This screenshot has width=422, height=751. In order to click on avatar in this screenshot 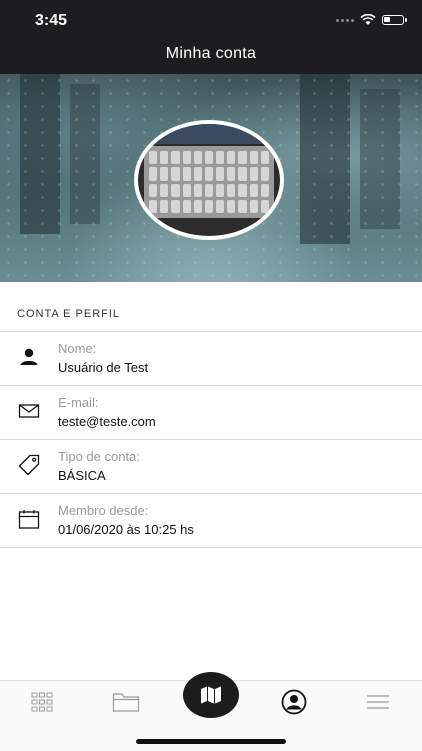, I will do `click(209, 180)`.